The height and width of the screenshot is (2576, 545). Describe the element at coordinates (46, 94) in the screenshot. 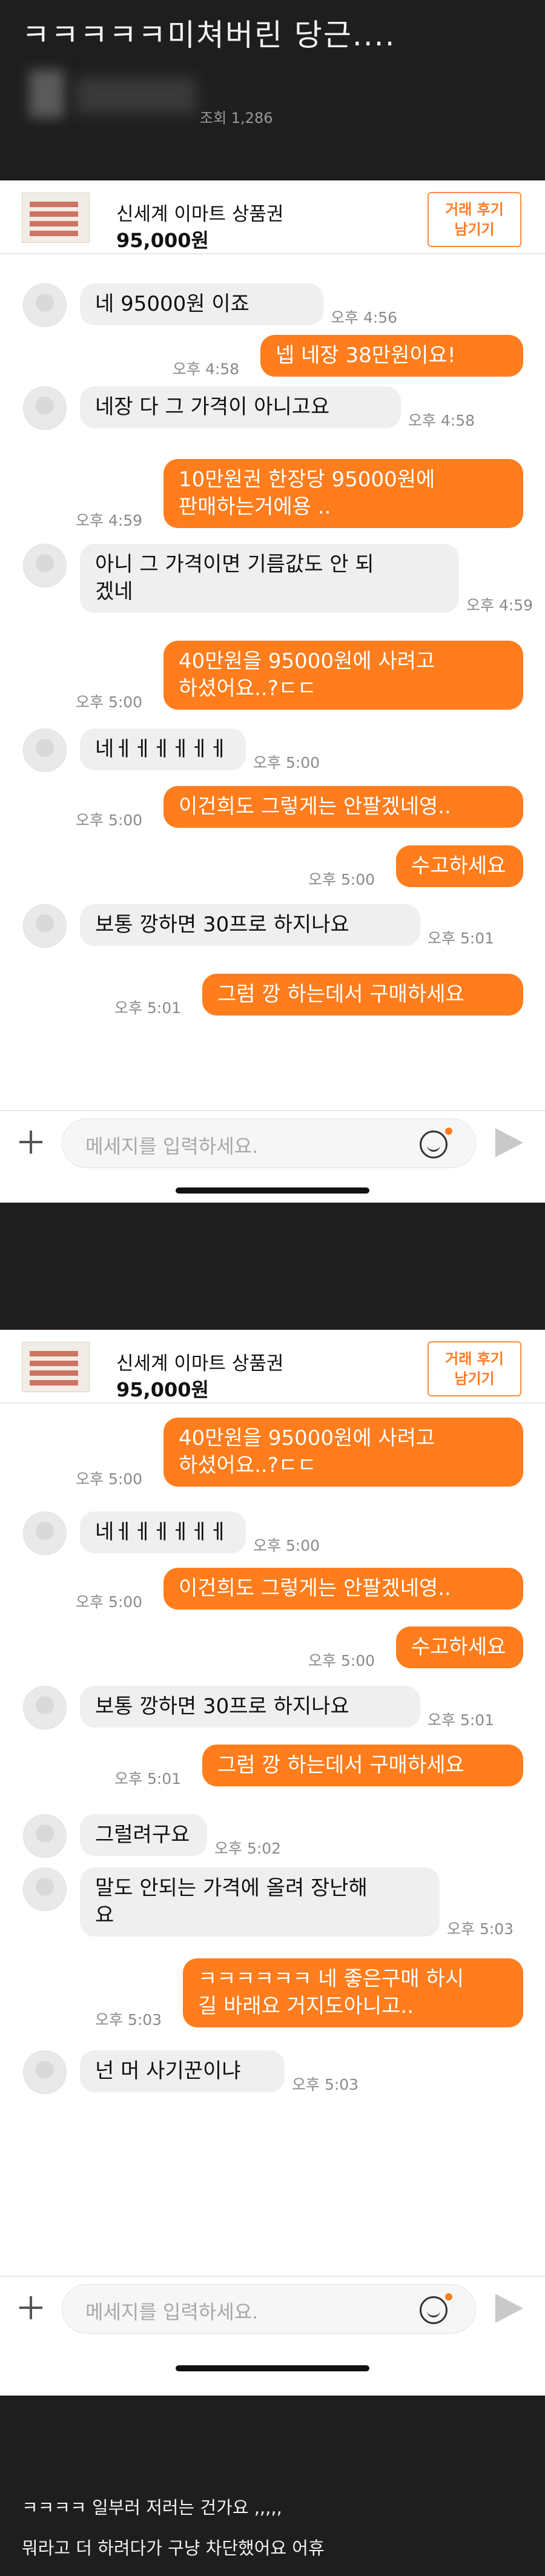

I see `author-avatar-blurred` at that location.